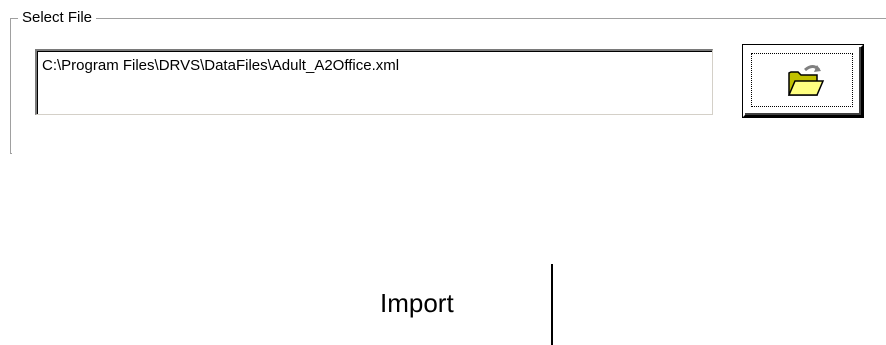 This screenshot has height=345, width=886. I want to click on import-label: Import, so click(417, 303).